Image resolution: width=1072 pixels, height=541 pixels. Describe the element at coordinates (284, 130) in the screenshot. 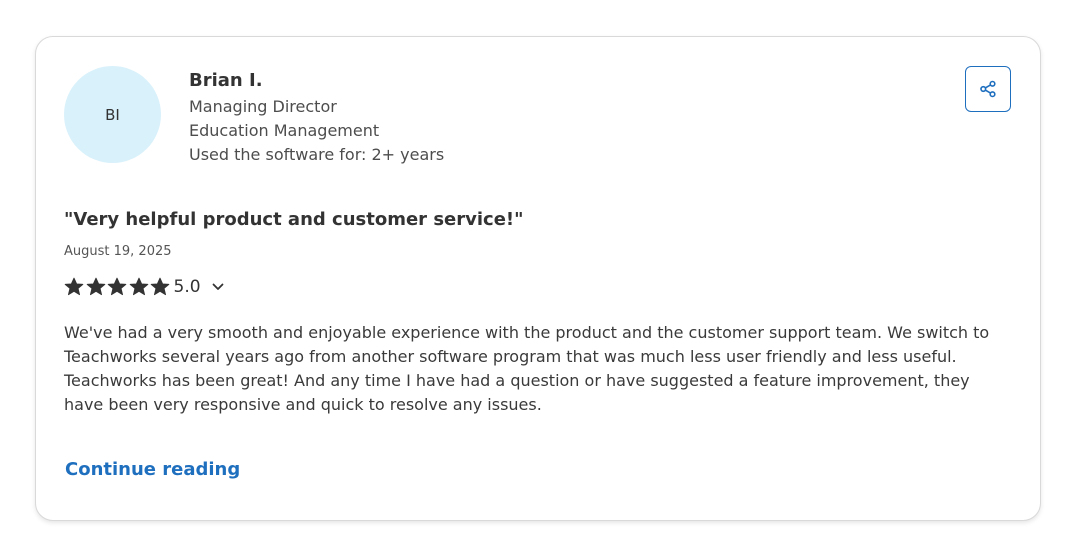

I see `reviewer-industry: Education Management` at that location.